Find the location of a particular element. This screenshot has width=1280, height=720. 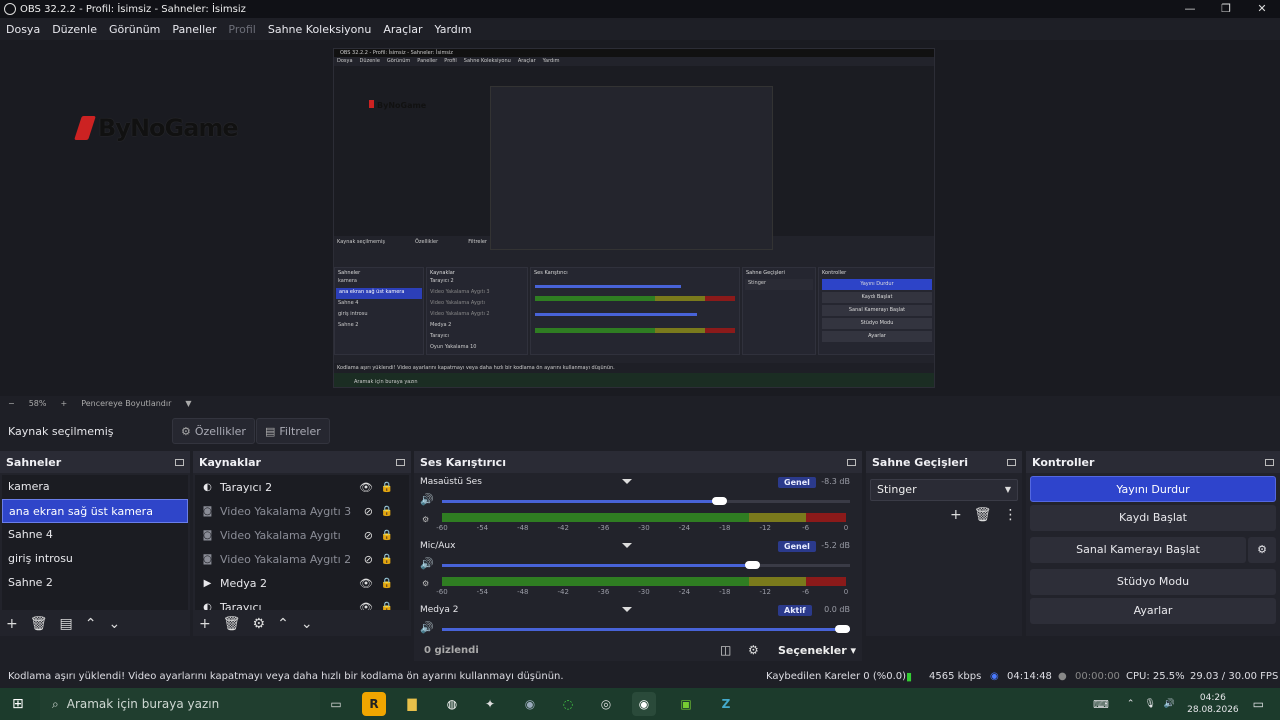

chrome-icon: ◍ is located at coordinates (452, 704).